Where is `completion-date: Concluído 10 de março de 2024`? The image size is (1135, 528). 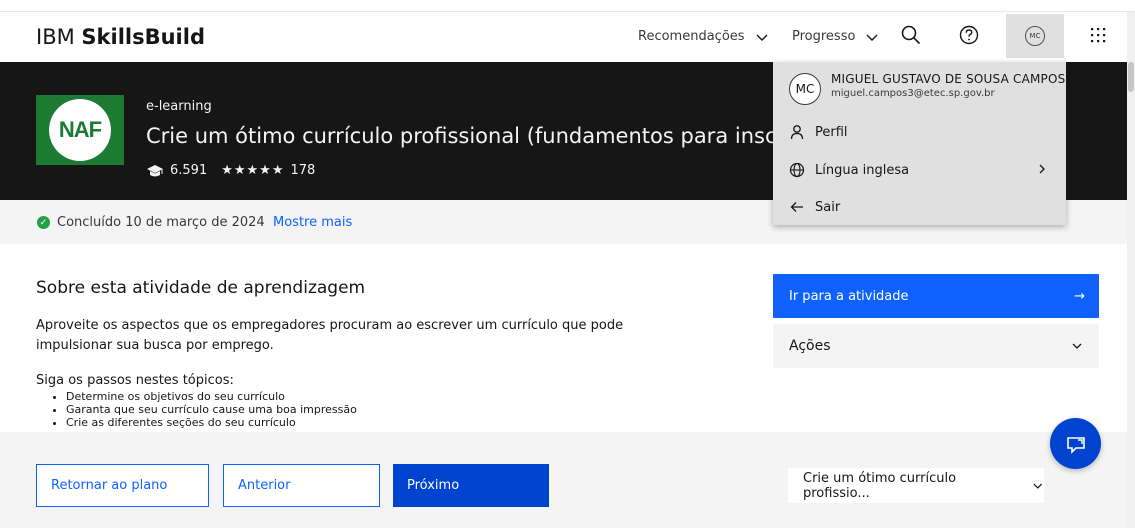 completion-date: Concluído 10 de março de 2024 is located at coordinates (161, 222).